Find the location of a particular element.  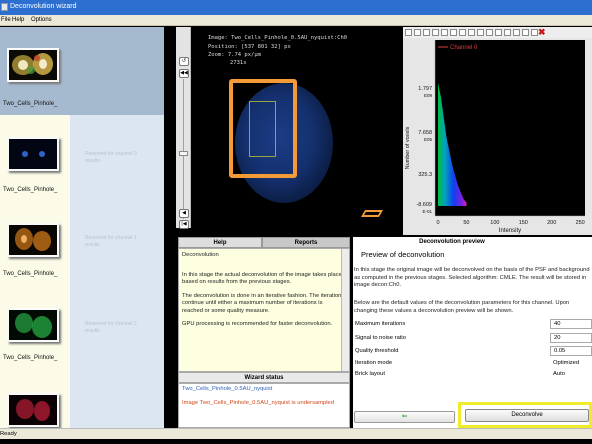

cursor-icon is located at coordinates (480, 32).